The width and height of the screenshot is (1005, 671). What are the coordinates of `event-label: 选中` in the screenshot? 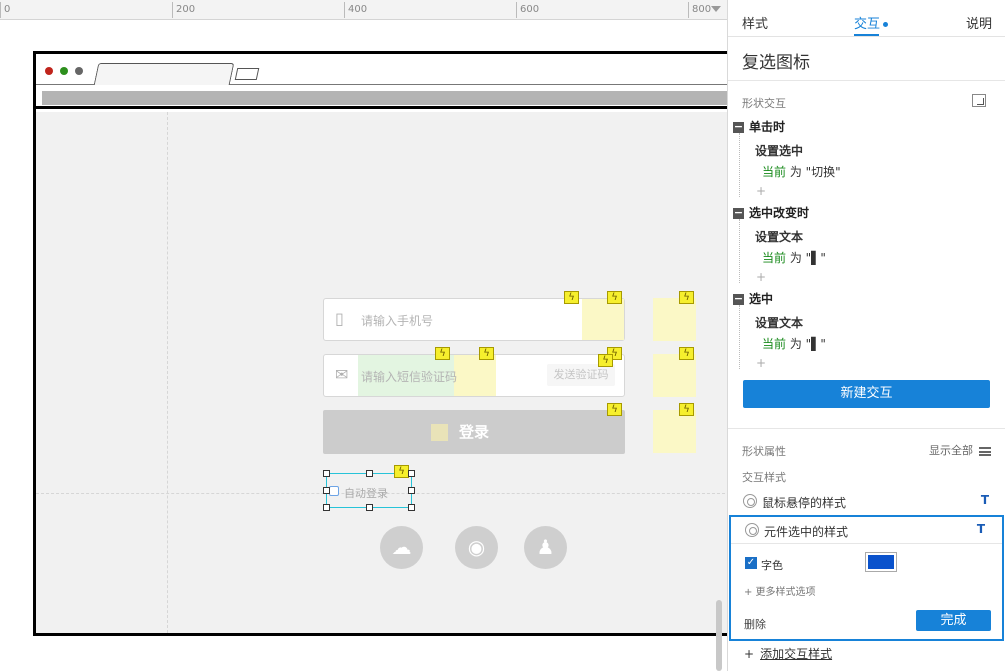 It's located at (761, 299).